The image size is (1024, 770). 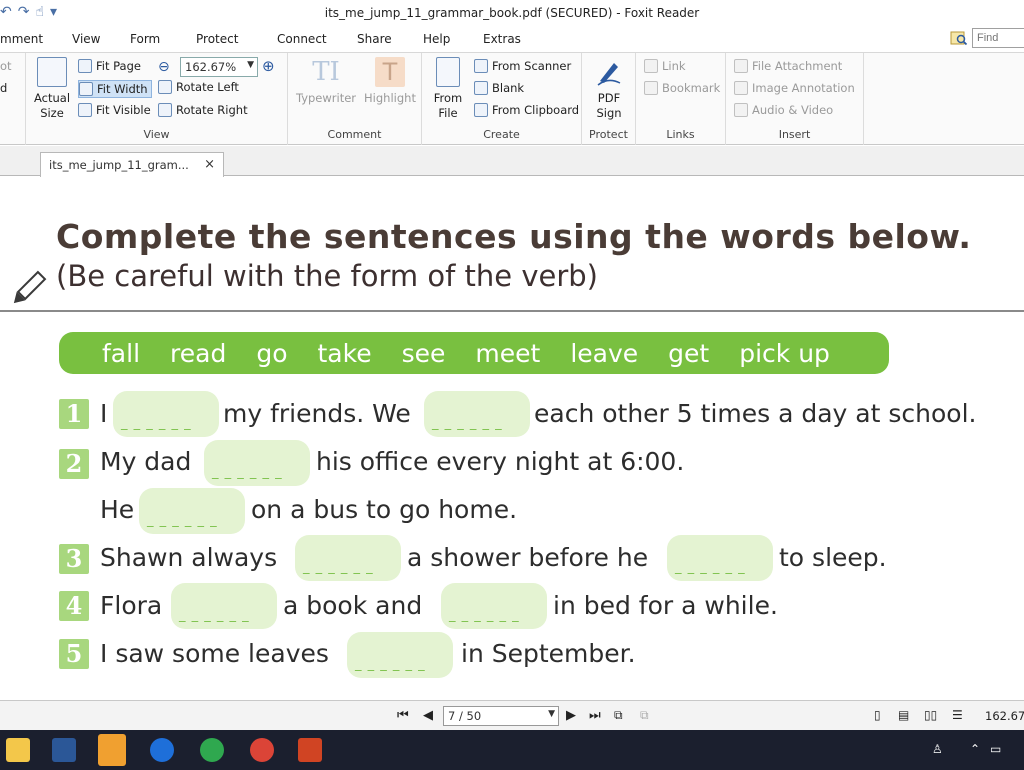 What do you see at coordinates (448, 72) in the screenshot?
I see `file-icon` at bounding box center [448, 72].